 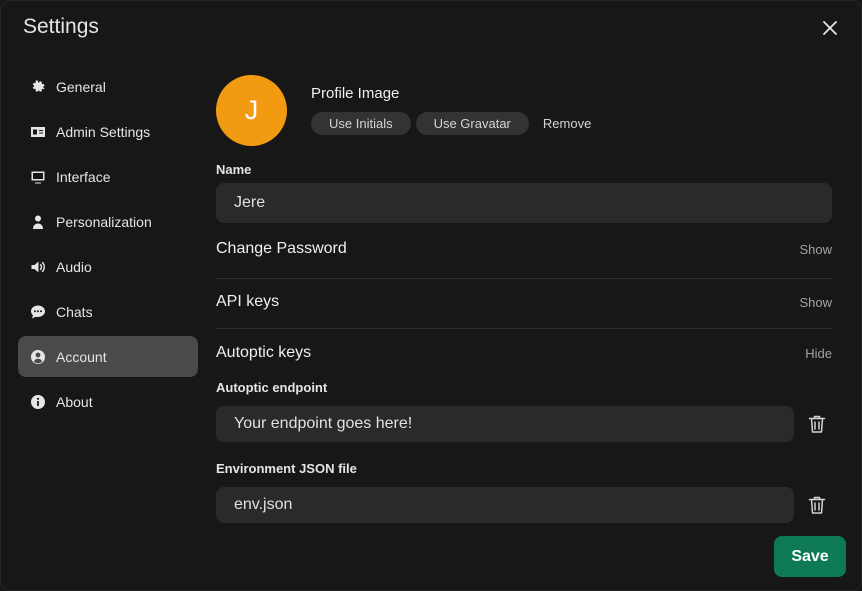 I want to click on nav-label-personalization: Personalization, so click(x=104, y=221).